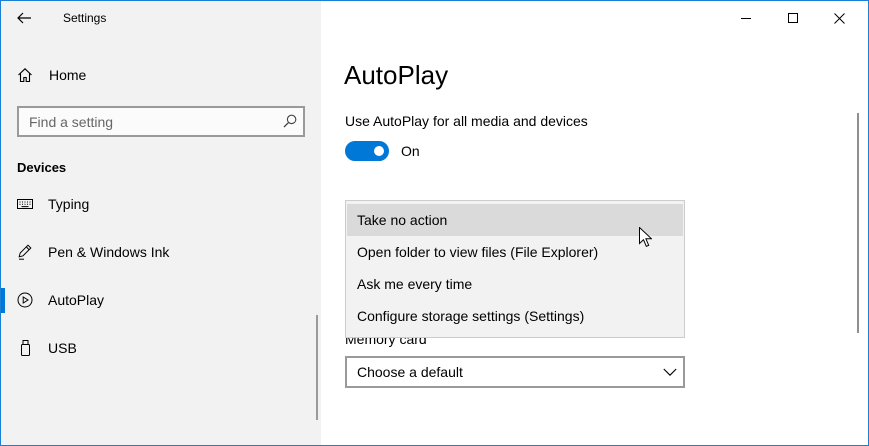 Image resolution: width=869 pixels, height=446 pixels. What do you see at coordinates (25, 213) in the screenshot?
I see `keyboard-icon` at bounding box center [25, 213].